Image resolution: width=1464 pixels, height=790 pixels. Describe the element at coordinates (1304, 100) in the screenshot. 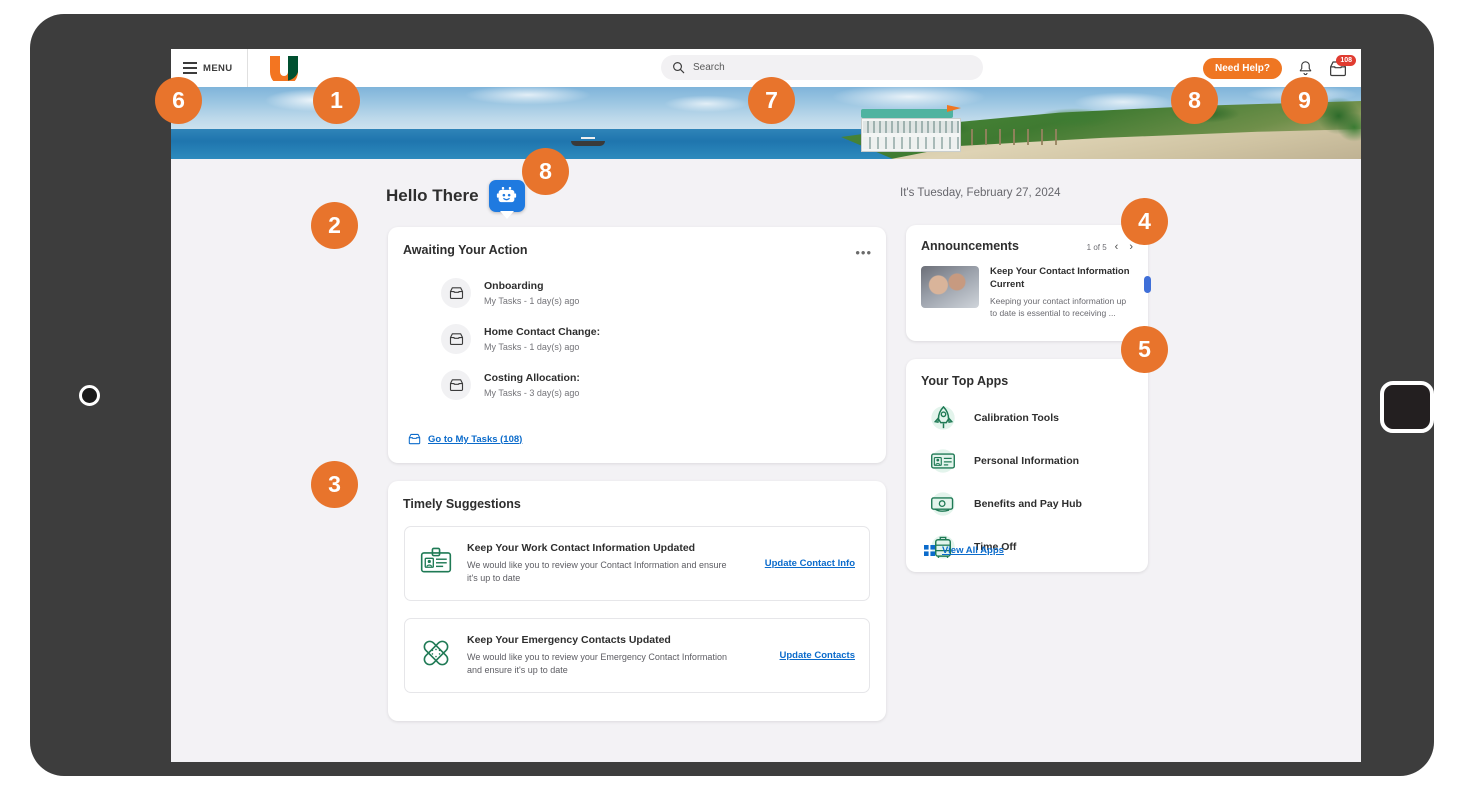

I see `annotation-marker-9: 9` at that location.